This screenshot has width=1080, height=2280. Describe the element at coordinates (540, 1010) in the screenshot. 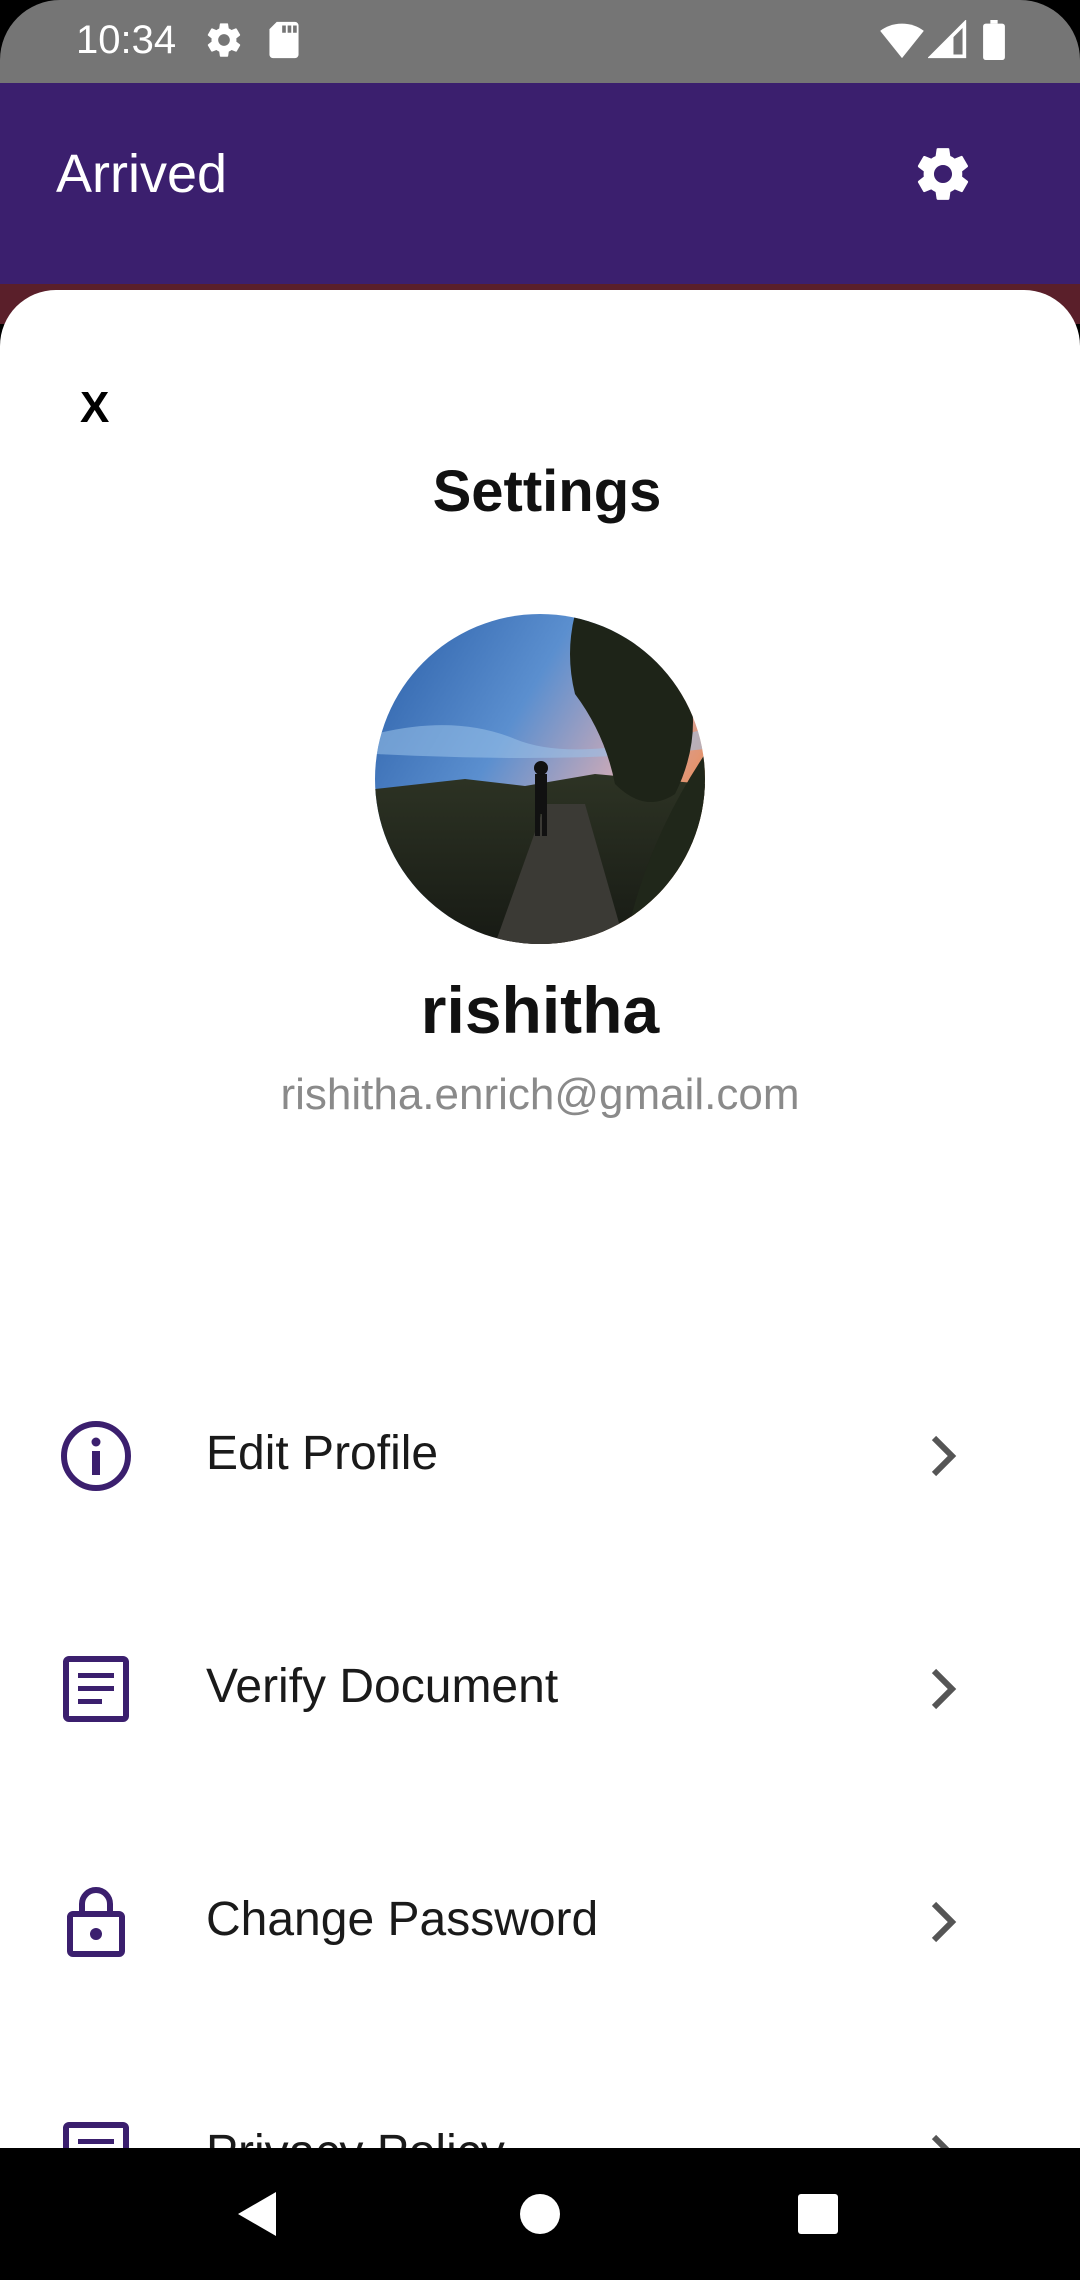

I see `user-name: rishitha` at that location.